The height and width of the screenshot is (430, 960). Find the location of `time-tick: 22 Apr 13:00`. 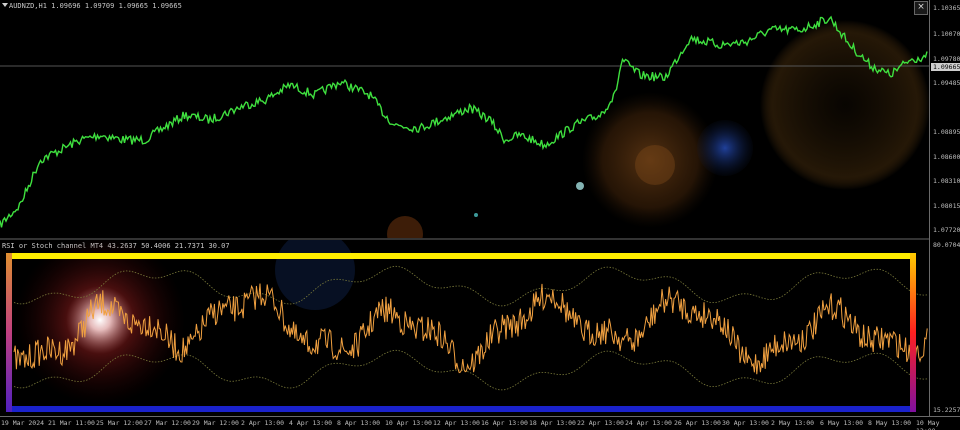

time-tick: 22 Apr 13:00 is located at coordinates (600, 423).